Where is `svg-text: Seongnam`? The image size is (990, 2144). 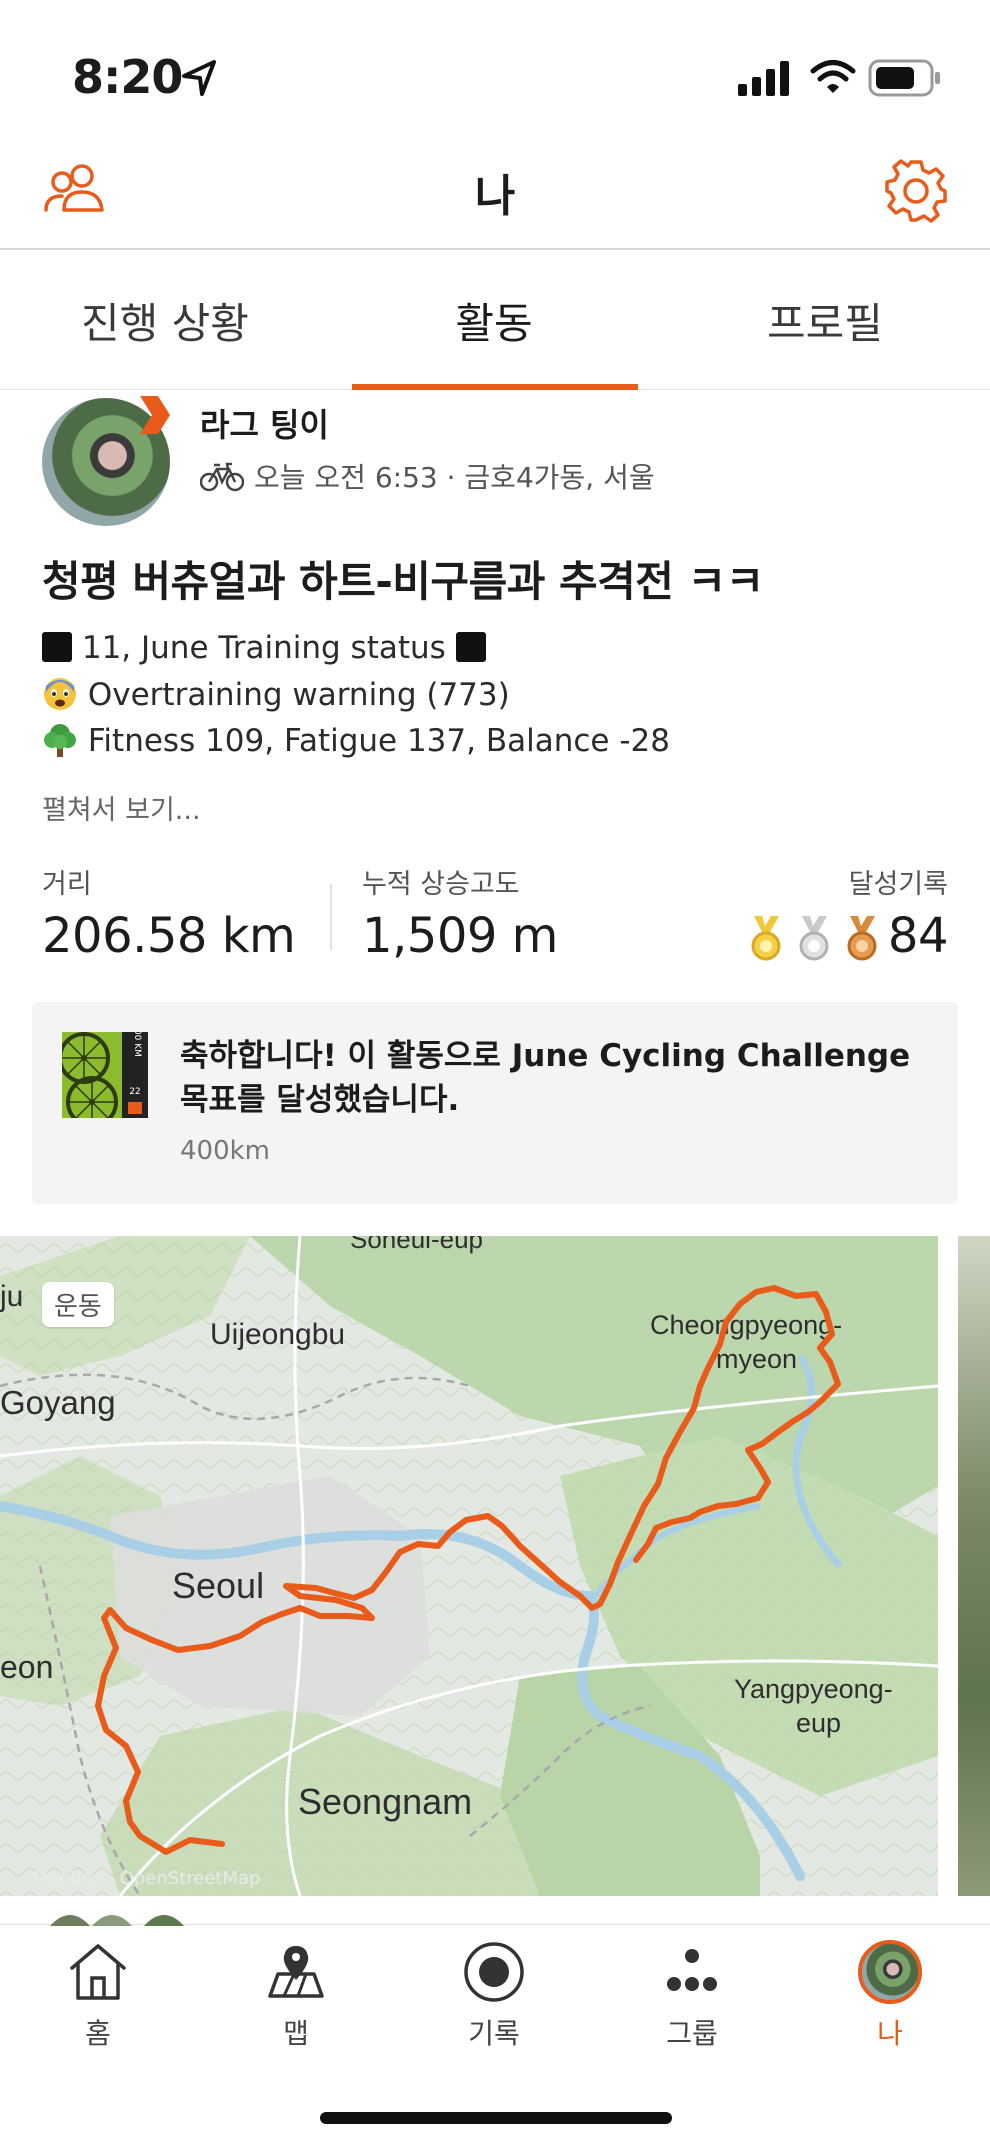 svg-text: Seongnam is located at coordinates (385, 1801).